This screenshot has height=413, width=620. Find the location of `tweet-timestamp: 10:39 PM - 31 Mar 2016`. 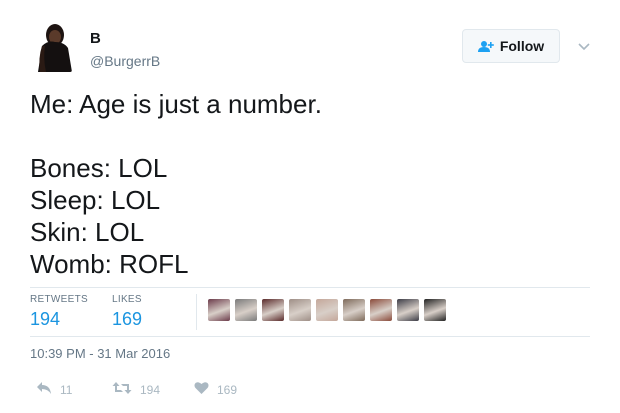

tweet-timestamp: 10:39 PM - 31 Mar 2016 is located at coordinates (100, 353).